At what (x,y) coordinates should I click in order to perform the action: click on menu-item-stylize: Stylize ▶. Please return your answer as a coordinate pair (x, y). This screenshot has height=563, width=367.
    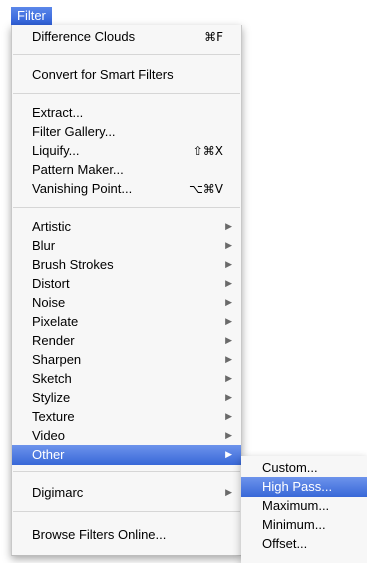
    Looking at the image, I should click on (126, 398).